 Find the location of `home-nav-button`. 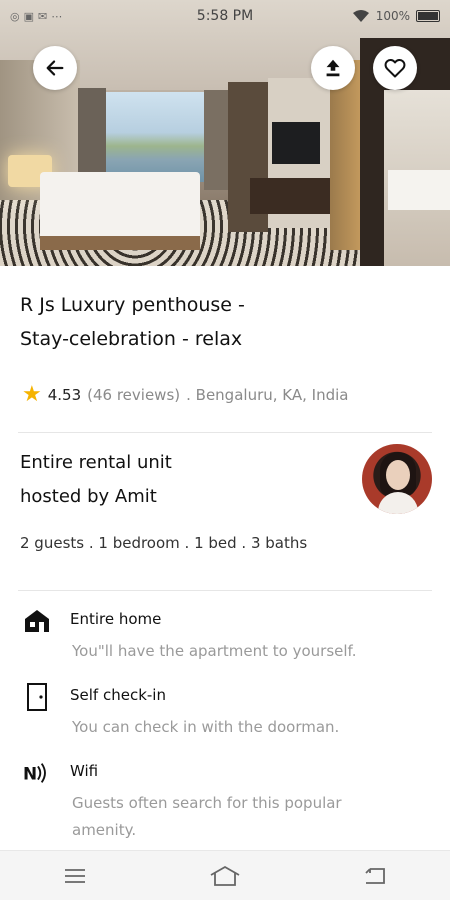

home-nav-button is located at coordinates (225, 876).